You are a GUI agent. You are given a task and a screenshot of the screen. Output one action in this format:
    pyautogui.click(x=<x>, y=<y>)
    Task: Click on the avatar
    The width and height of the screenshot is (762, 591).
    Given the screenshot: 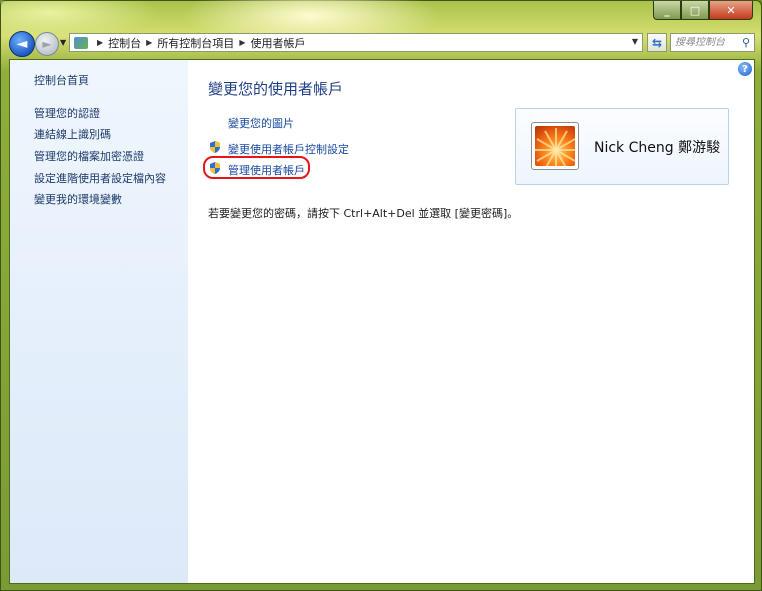 What is the action you would take?
    pyautogui.click(x=555, y=146)
    